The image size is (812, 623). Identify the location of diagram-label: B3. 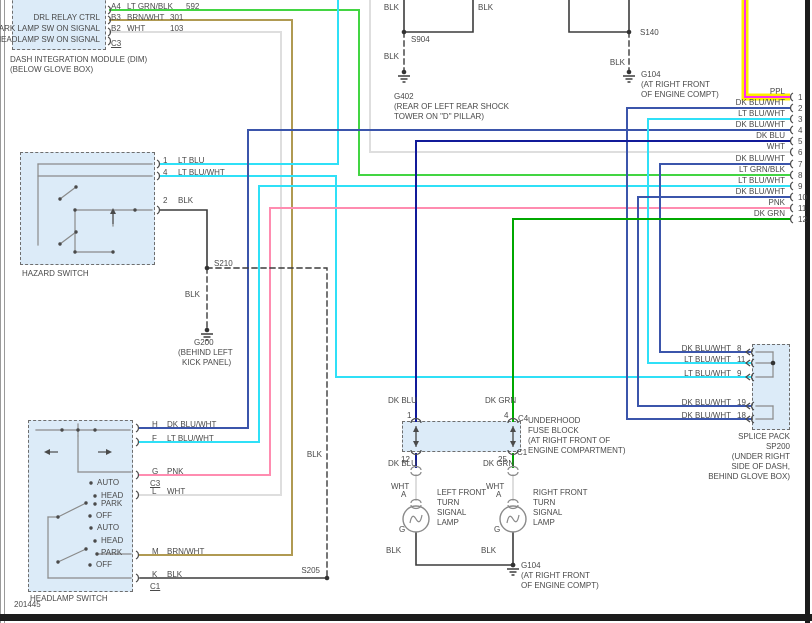
(116, 17).